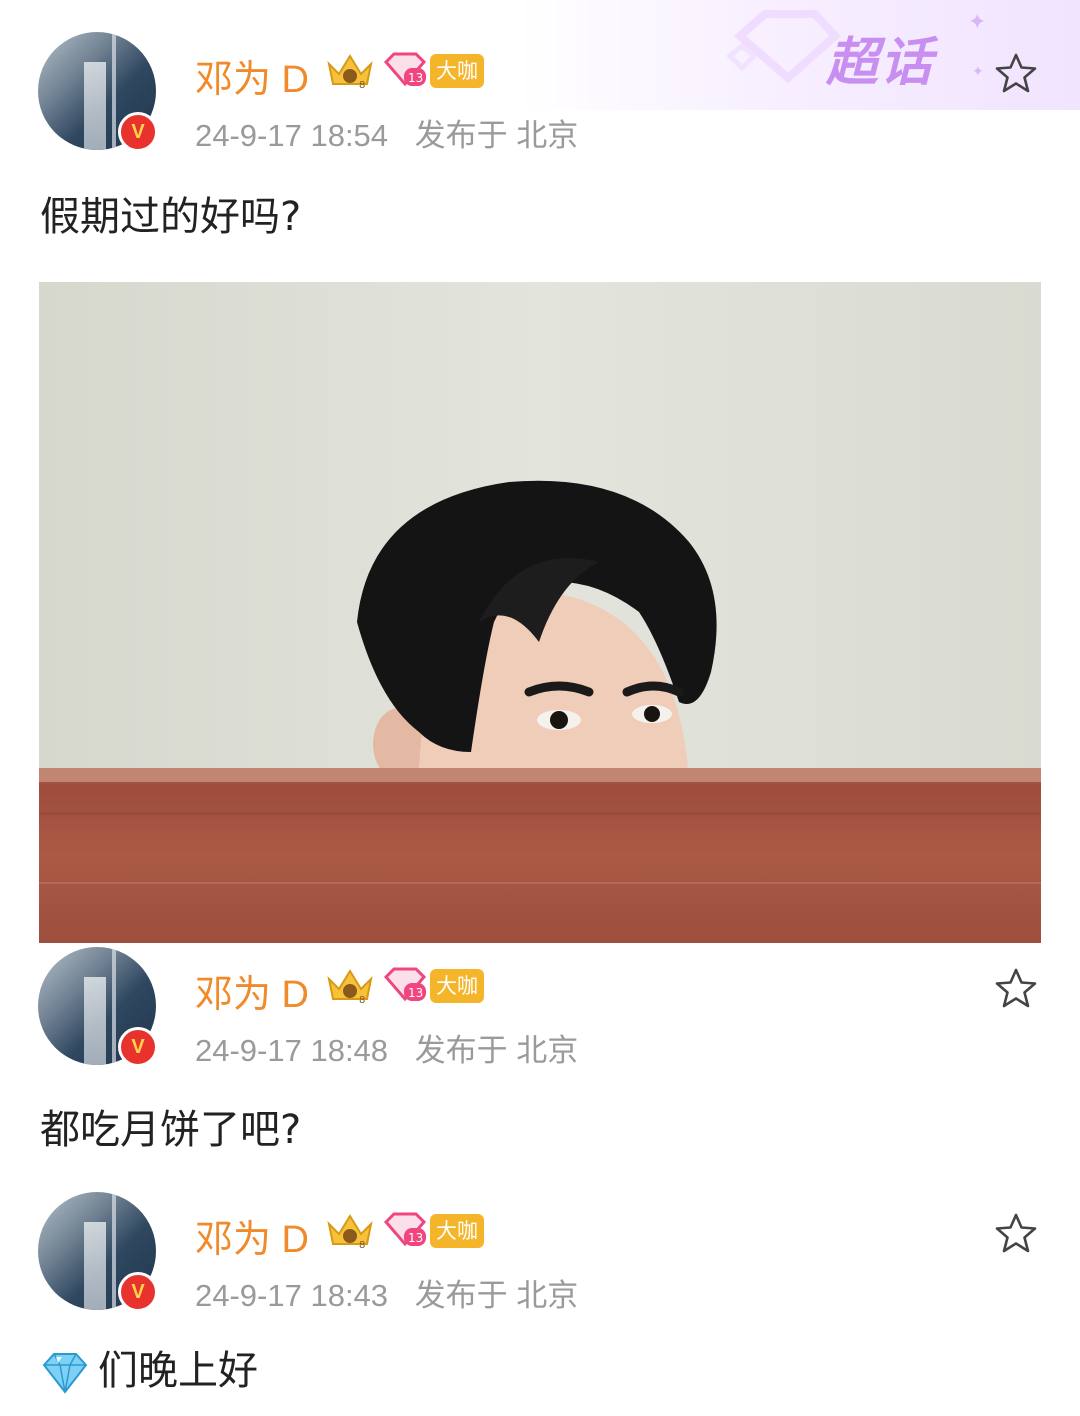 The image size is (1080, 1416). Describe the element at coordinates (65, 1373) in the screenshot. I see `diamond-emoji-icon` at that location.